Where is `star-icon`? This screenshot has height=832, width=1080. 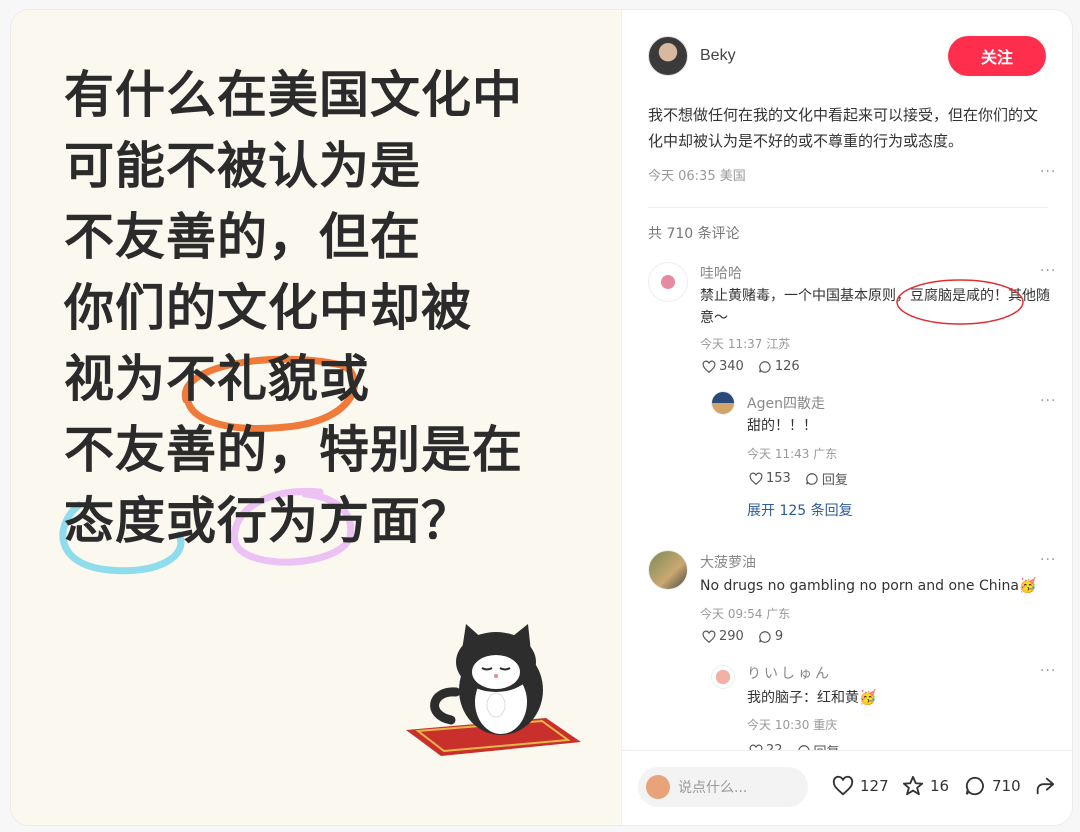 star-icon is located at coordinates (913, 785).